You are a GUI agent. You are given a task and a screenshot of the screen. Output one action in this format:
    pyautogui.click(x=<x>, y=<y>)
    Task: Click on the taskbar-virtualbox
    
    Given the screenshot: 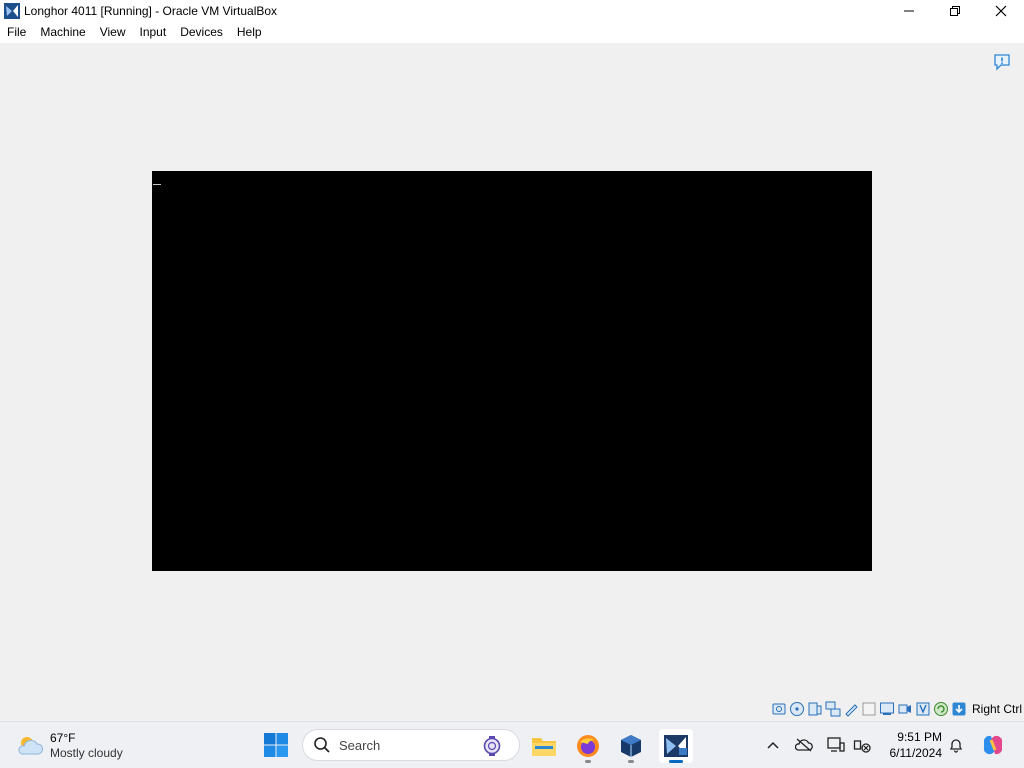 What is the action you would take?
    pyautogui.click(x=631, y=746)
    